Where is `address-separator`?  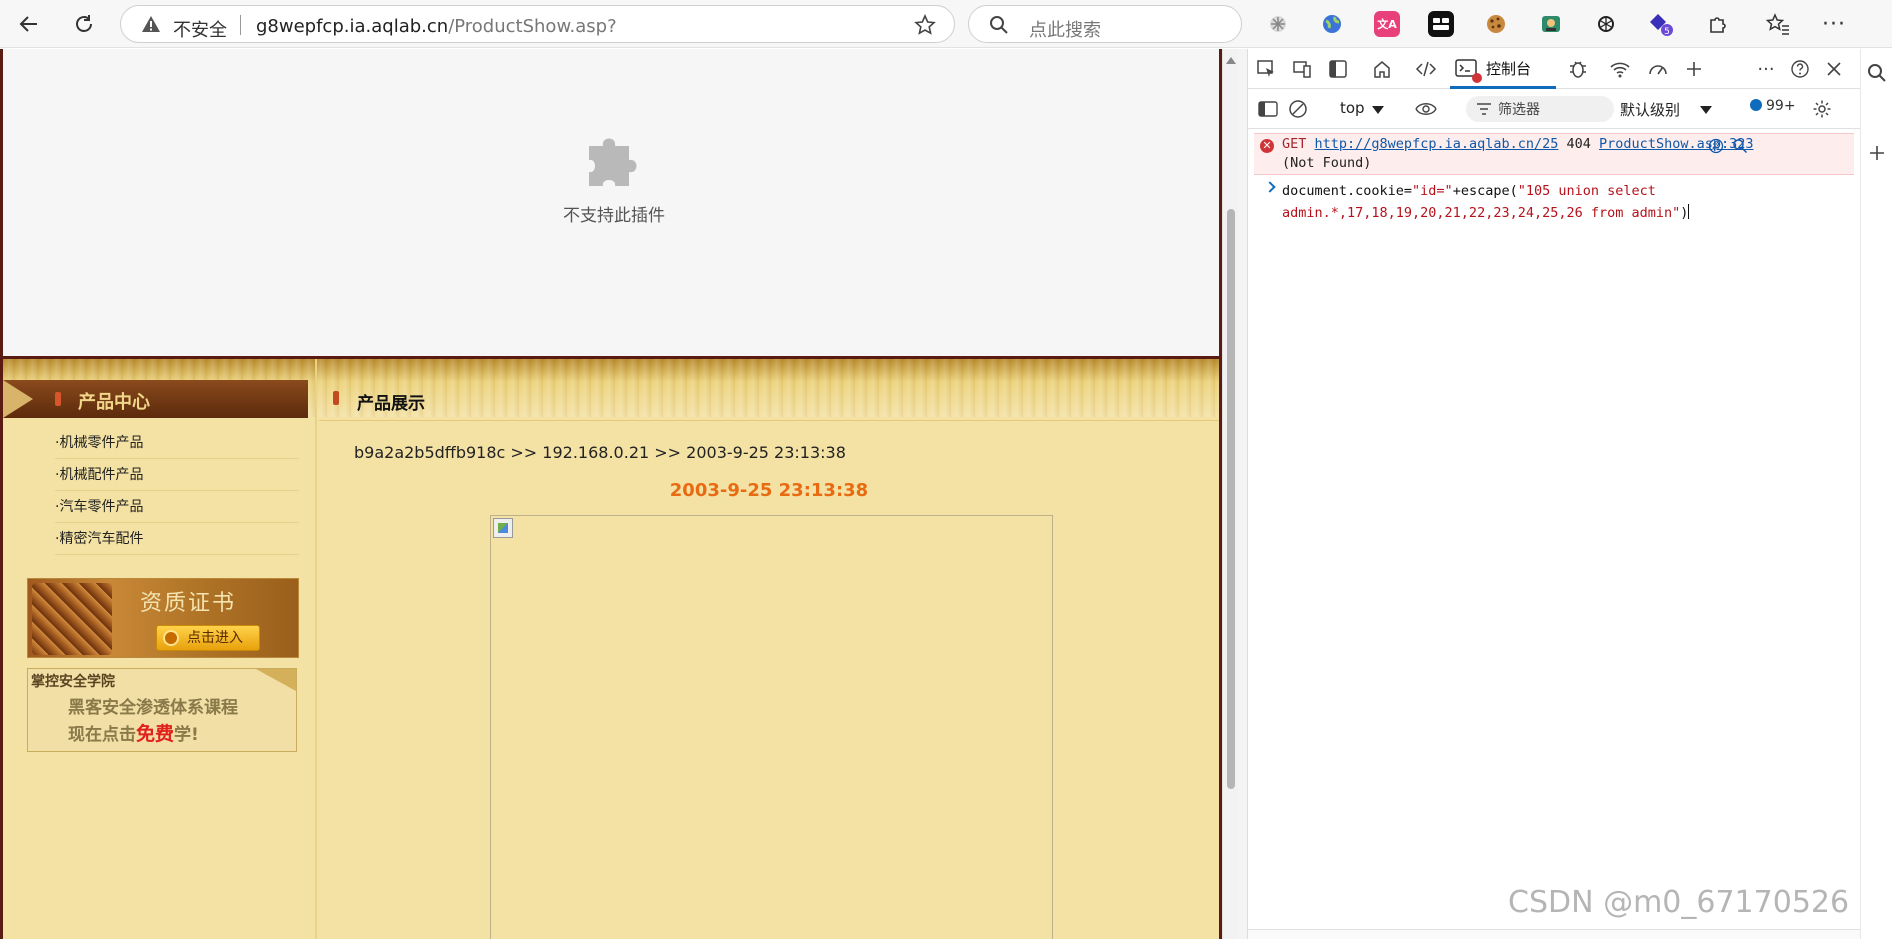 address-separator is located at coordinates (240, 25).